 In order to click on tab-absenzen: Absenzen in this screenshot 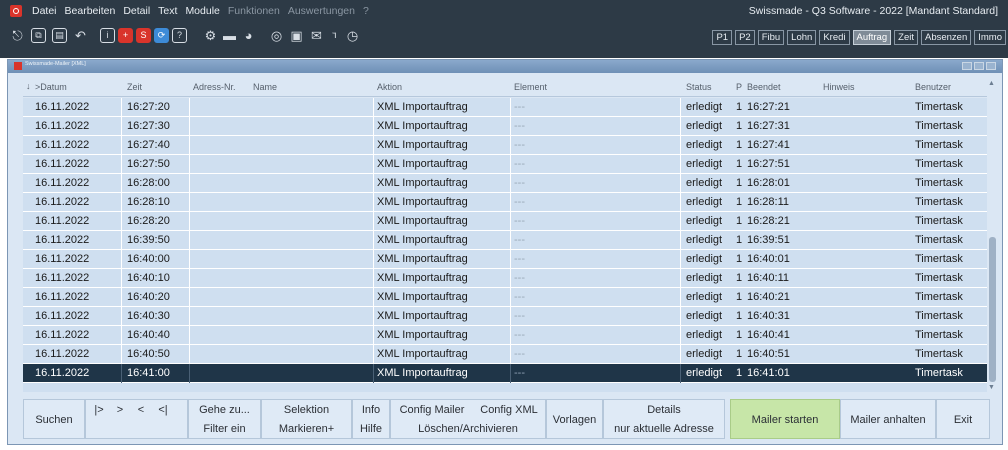, I will do `click(946, 37)`.